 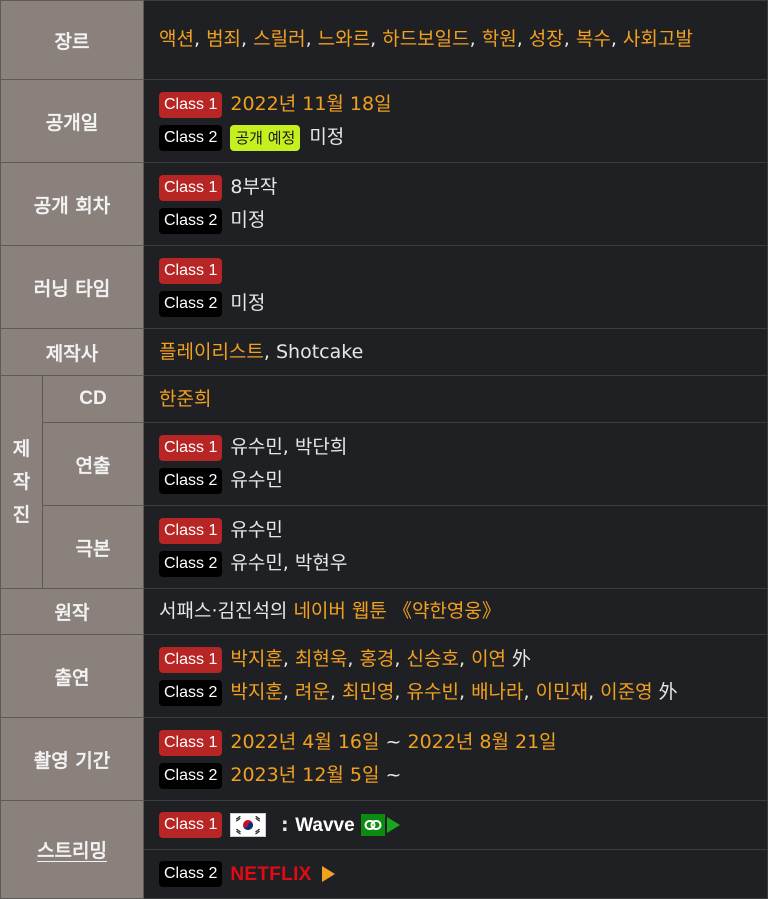 I want to click on list-item-link: 사회고발, so click(x=658, y=39).